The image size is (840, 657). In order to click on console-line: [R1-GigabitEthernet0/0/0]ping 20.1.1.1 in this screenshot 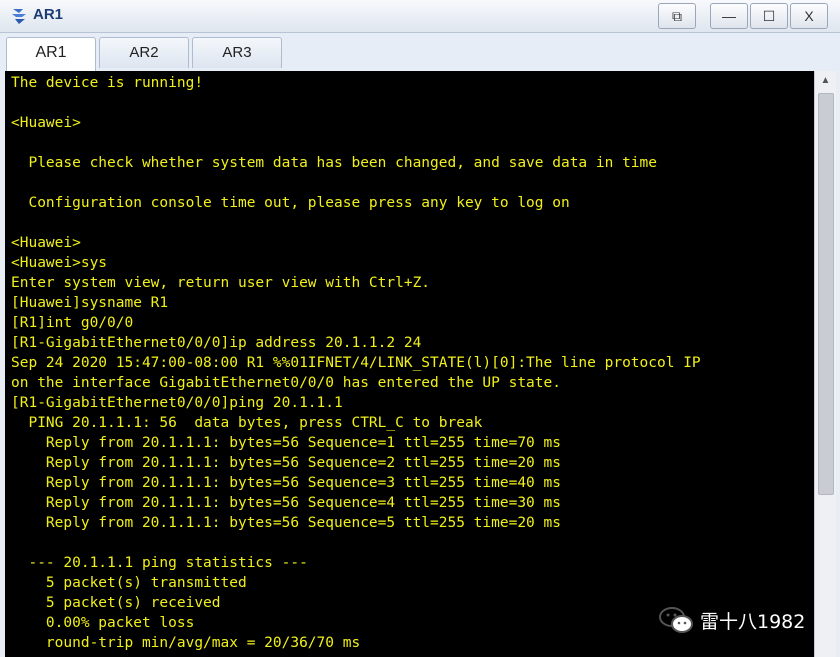, I will do `click(177, 403)`.